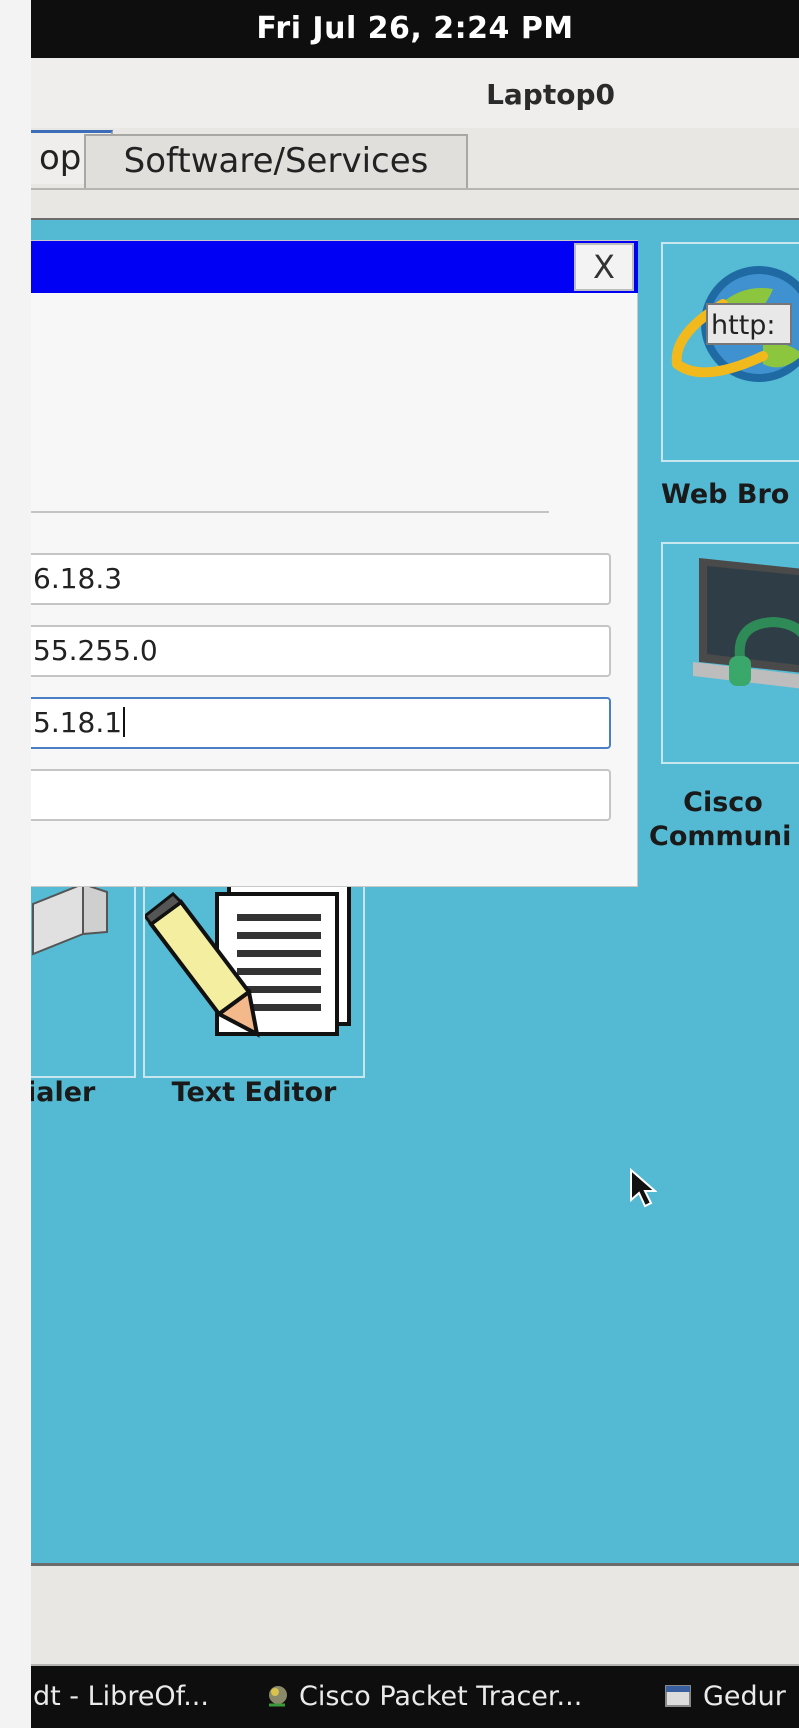 Image resolution: width=799 pixels, height=1728 pixels. Describe the element at coordinates (276, 161) in the screenshot. I see `tab-software-services: Software/Services` at that location.